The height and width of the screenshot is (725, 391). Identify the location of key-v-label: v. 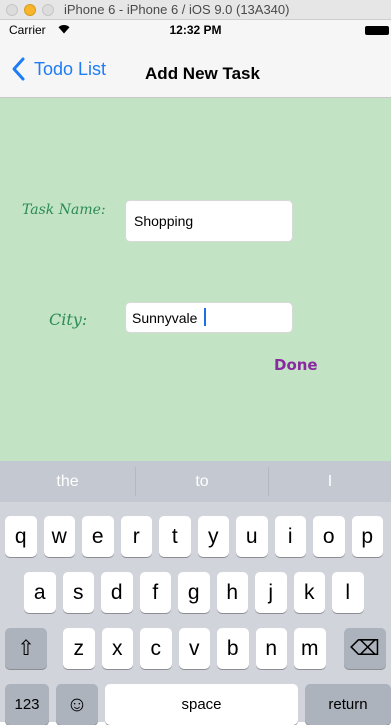
(194, 648).